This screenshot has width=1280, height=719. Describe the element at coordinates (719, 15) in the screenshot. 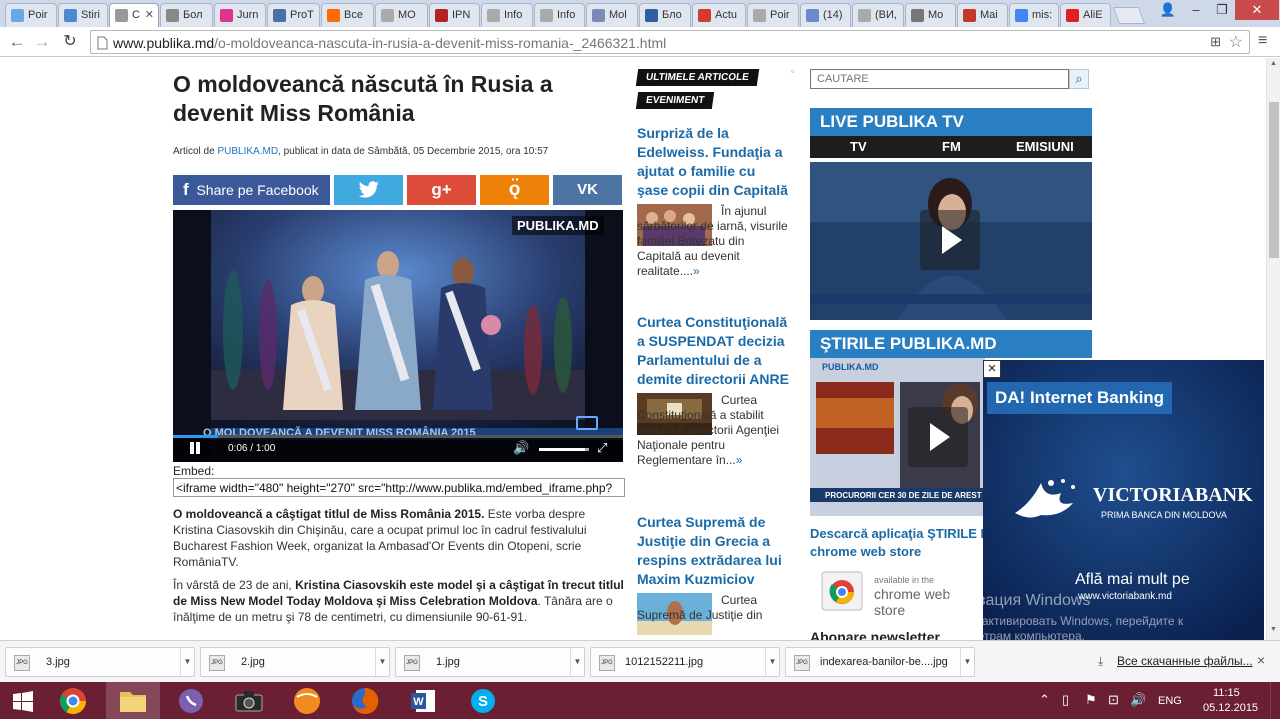

I see `browser-tab: Actu` at that location.